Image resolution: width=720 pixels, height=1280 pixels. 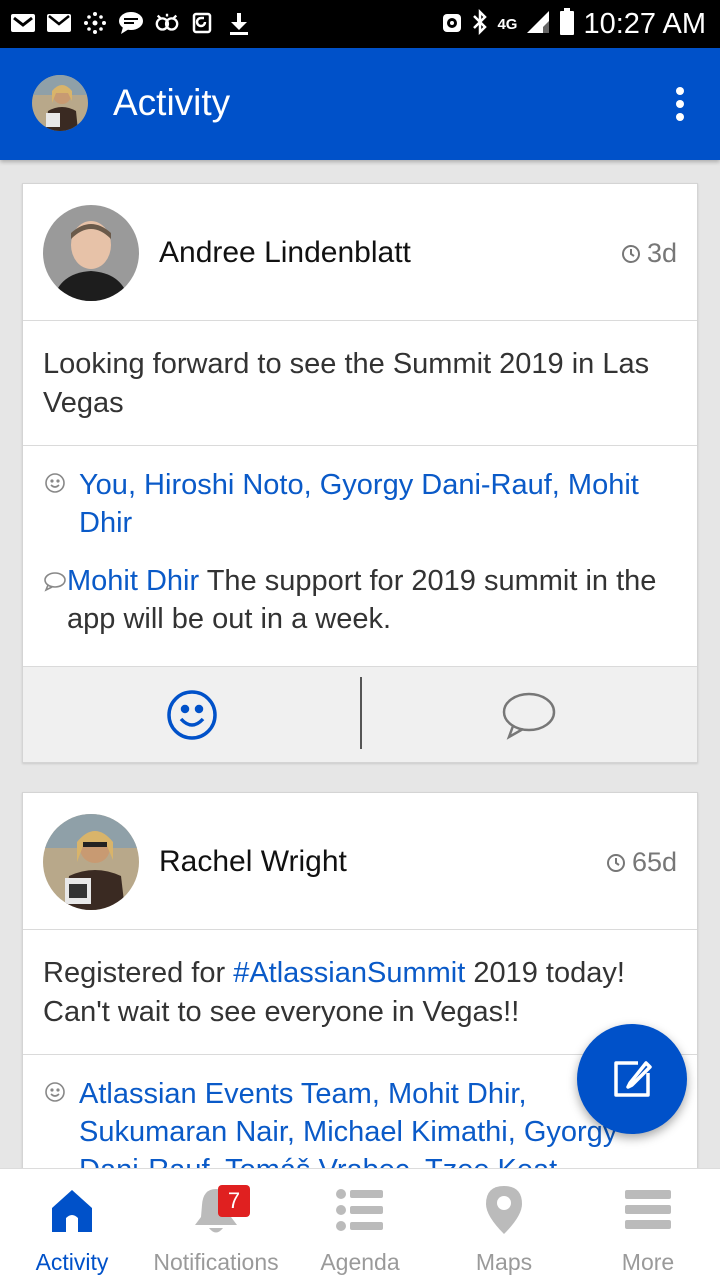 I want to click on nav-maps: Maps, so click(x=504, y=1224).